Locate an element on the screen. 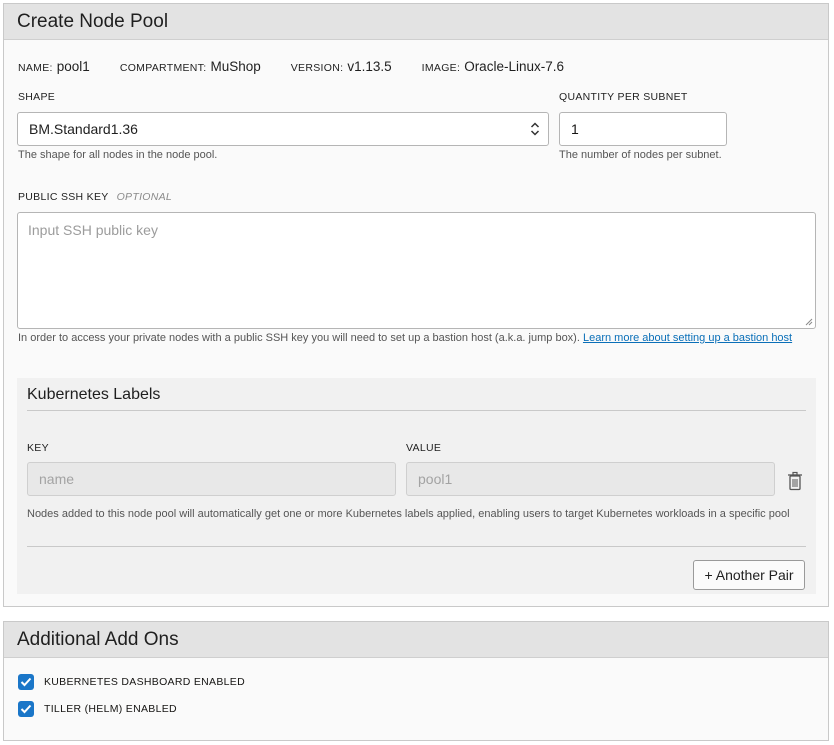 This screenshot has width=834, height=745. ssh-key-label-text: PUBLIC SSH KEY is located at coordinates (63, 197).